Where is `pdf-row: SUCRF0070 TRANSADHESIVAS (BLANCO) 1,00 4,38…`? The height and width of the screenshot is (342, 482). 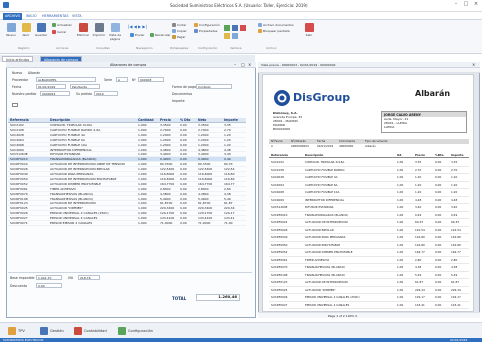 pdf-row: SUCRF0070 TRANSADHESIVAS (BLANCO) 1,00 4,38… is located at coordinates (369, 268).